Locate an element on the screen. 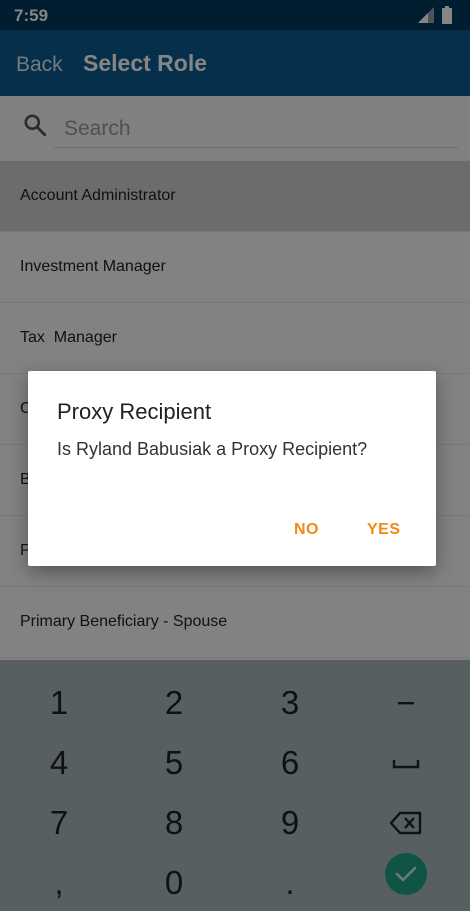 The image size is (470, 911). dialog-title: Proxy Recipient is located at coordinates (134, 411).